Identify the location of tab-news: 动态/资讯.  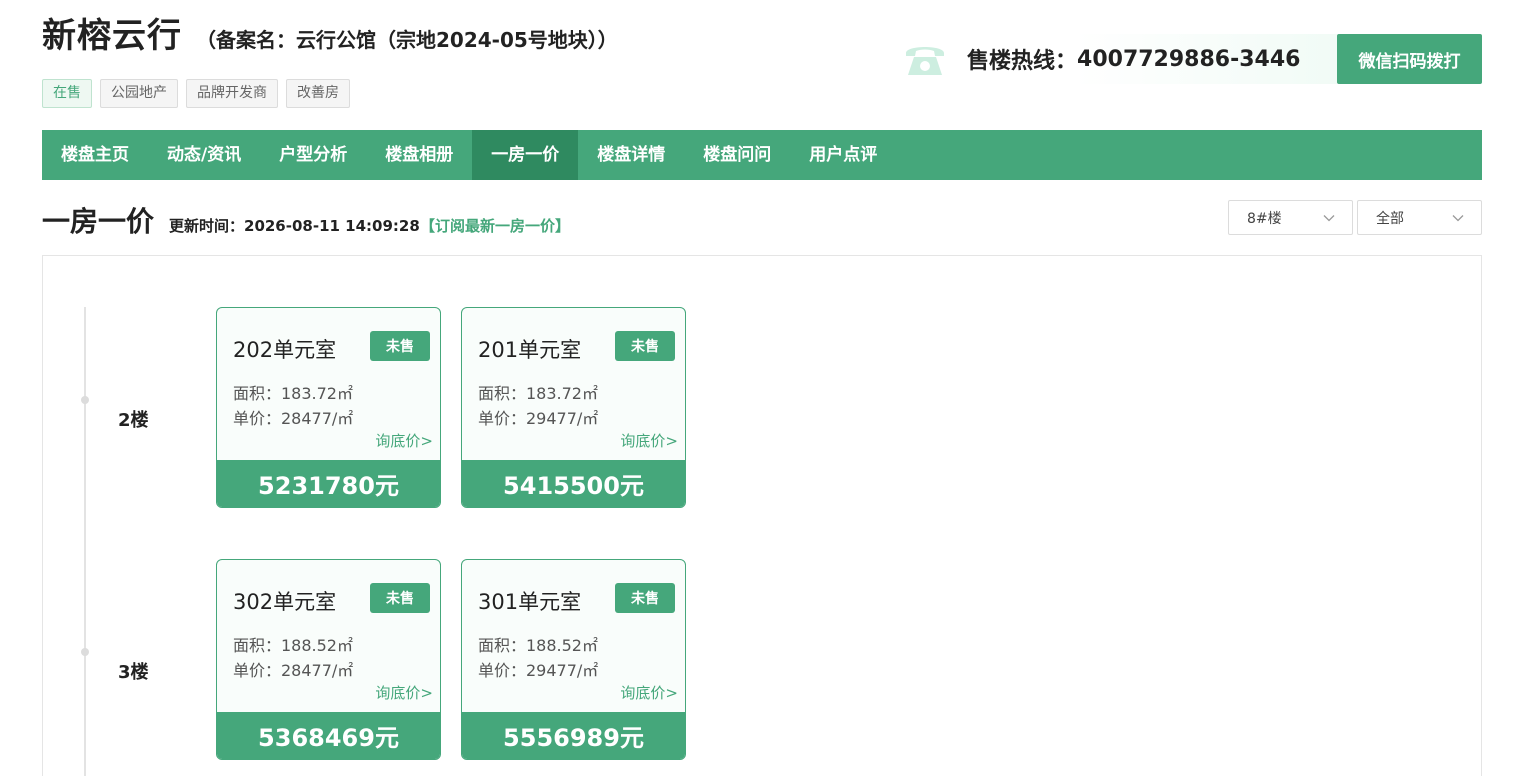
(204, 155).